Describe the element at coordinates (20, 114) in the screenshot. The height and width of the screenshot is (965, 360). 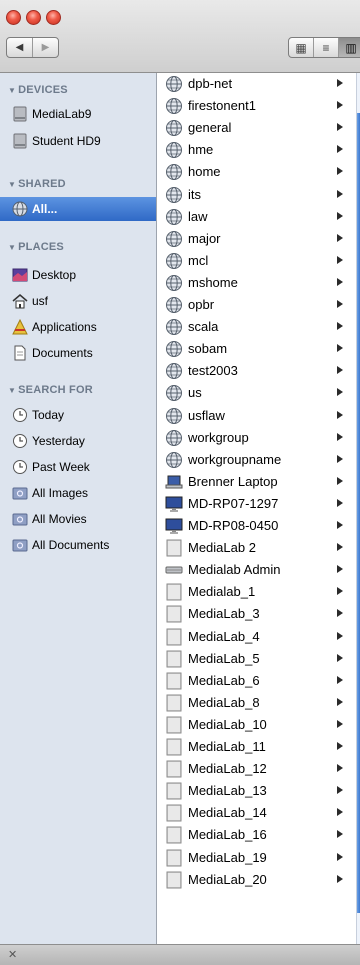
I see `hard-drive-icon` at that location.